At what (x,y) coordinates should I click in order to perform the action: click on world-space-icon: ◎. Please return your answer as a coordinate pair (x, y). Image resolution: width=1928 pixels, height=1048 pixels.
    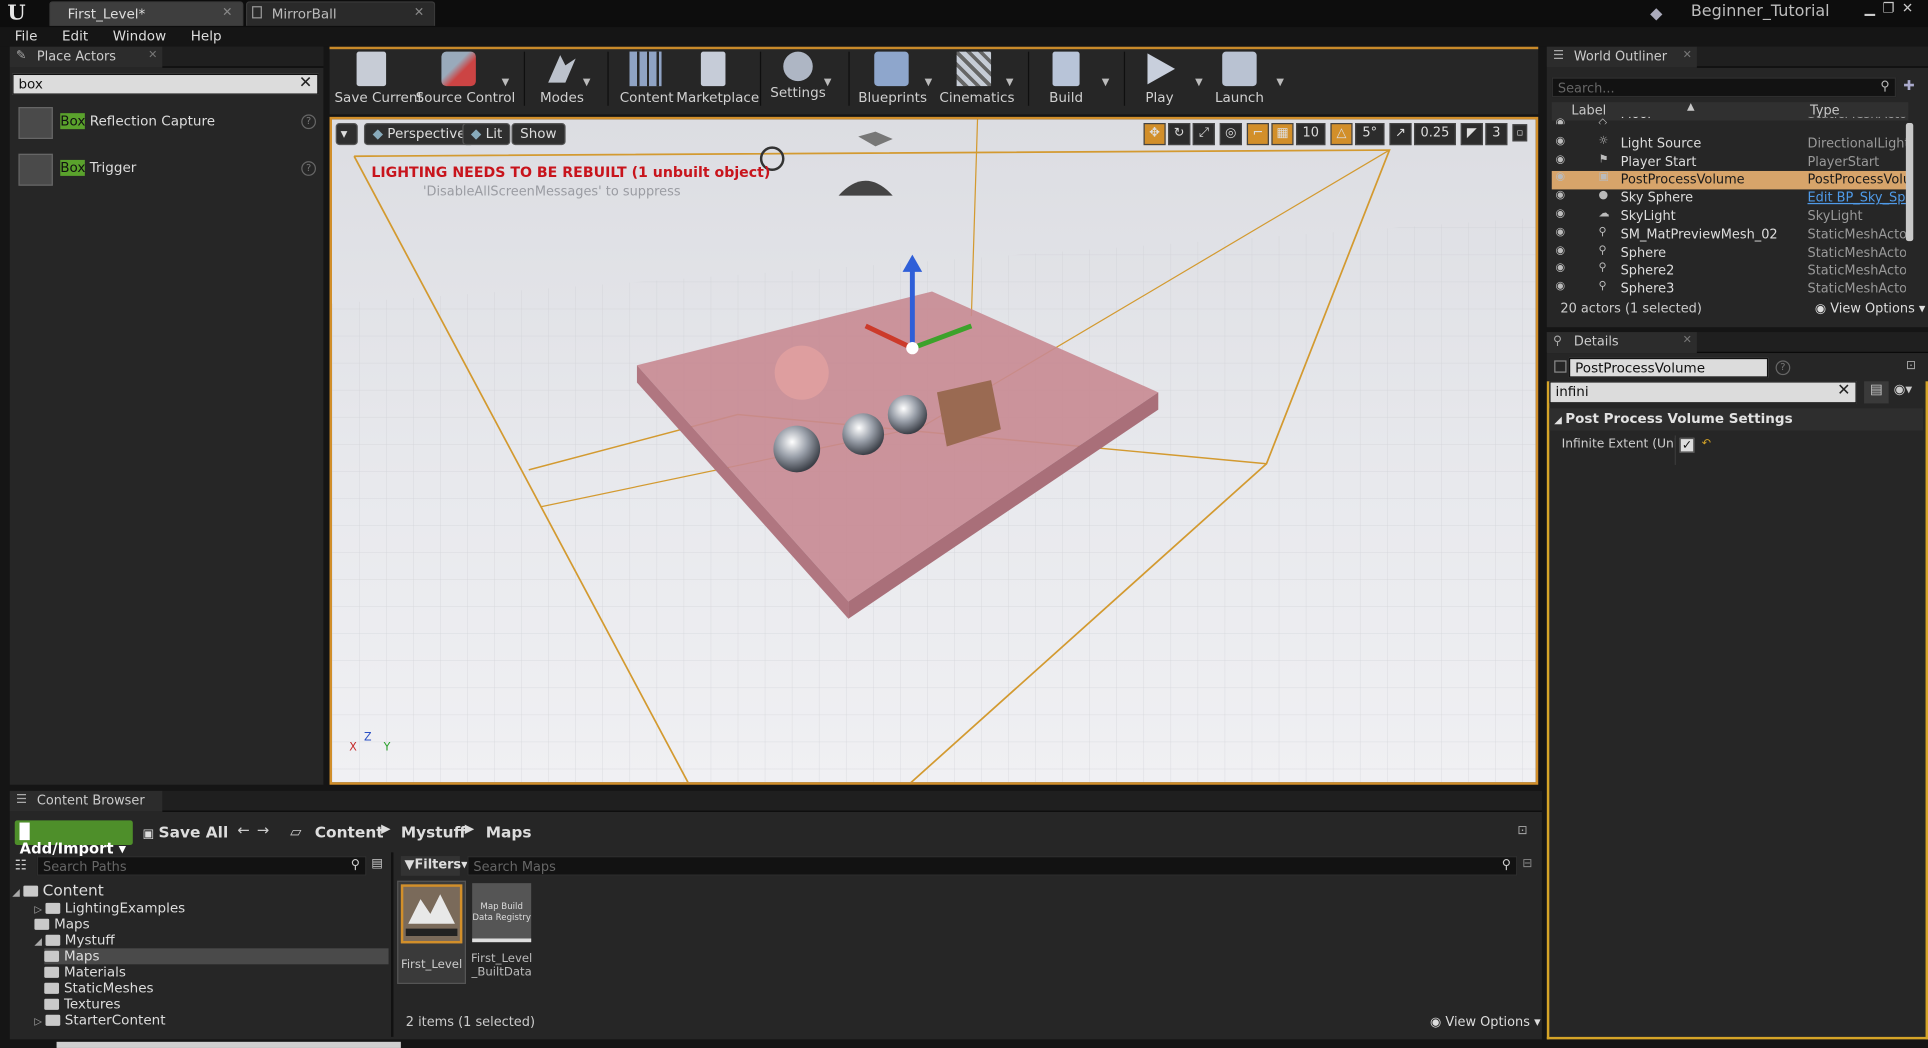
    Looking at the image, I should click on (1230, 134).